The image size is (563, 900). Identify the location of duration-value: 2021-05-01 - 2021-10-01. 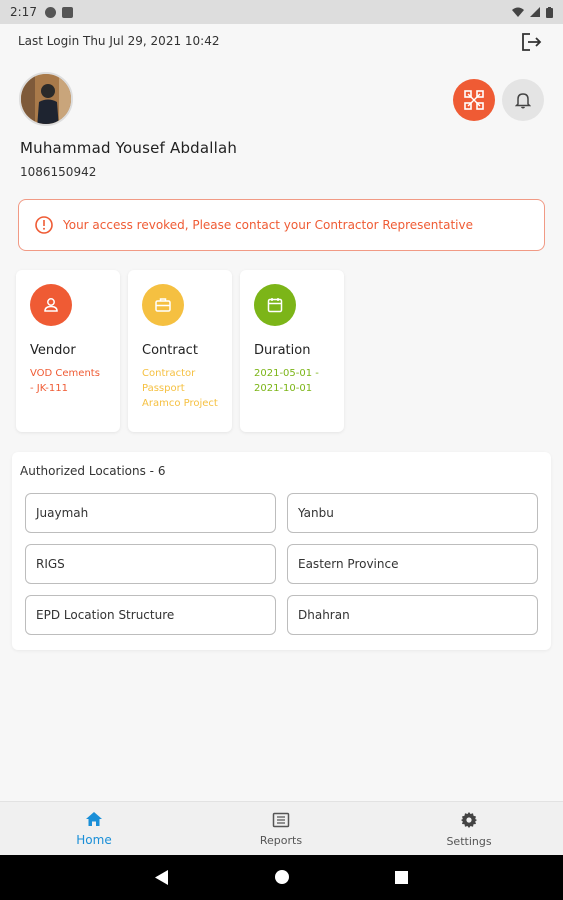
(286, 381).